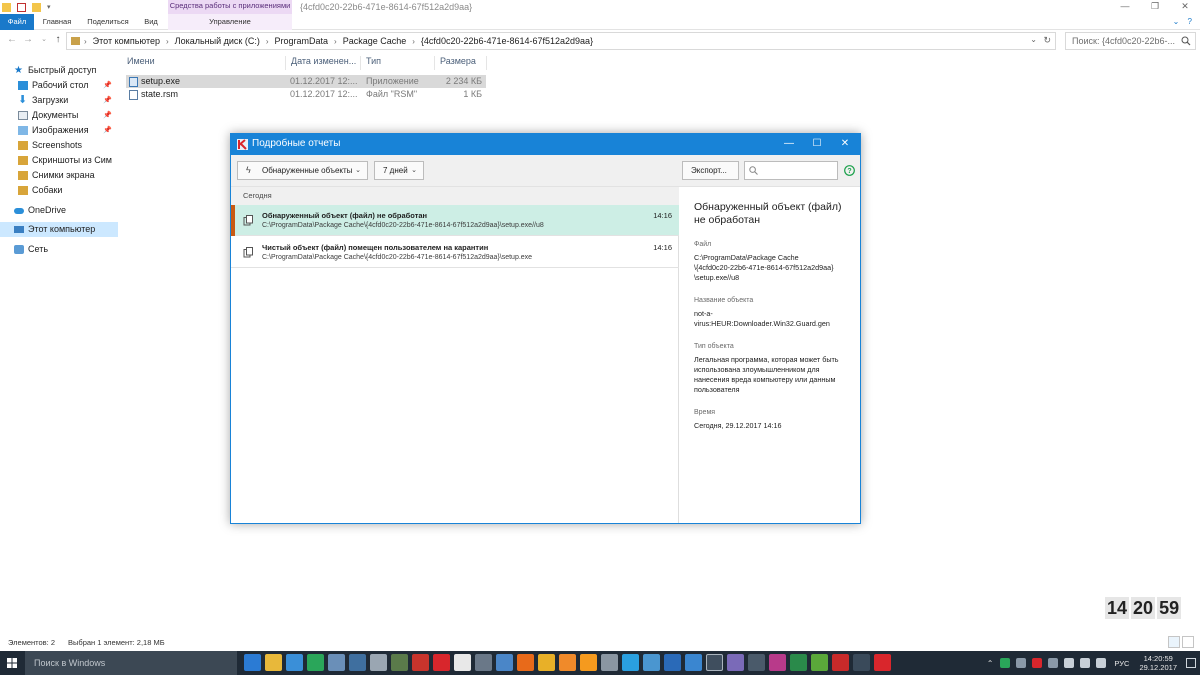  I want to click on breadcrumb-this-pc: Этот компьютер, so click(126, 41).